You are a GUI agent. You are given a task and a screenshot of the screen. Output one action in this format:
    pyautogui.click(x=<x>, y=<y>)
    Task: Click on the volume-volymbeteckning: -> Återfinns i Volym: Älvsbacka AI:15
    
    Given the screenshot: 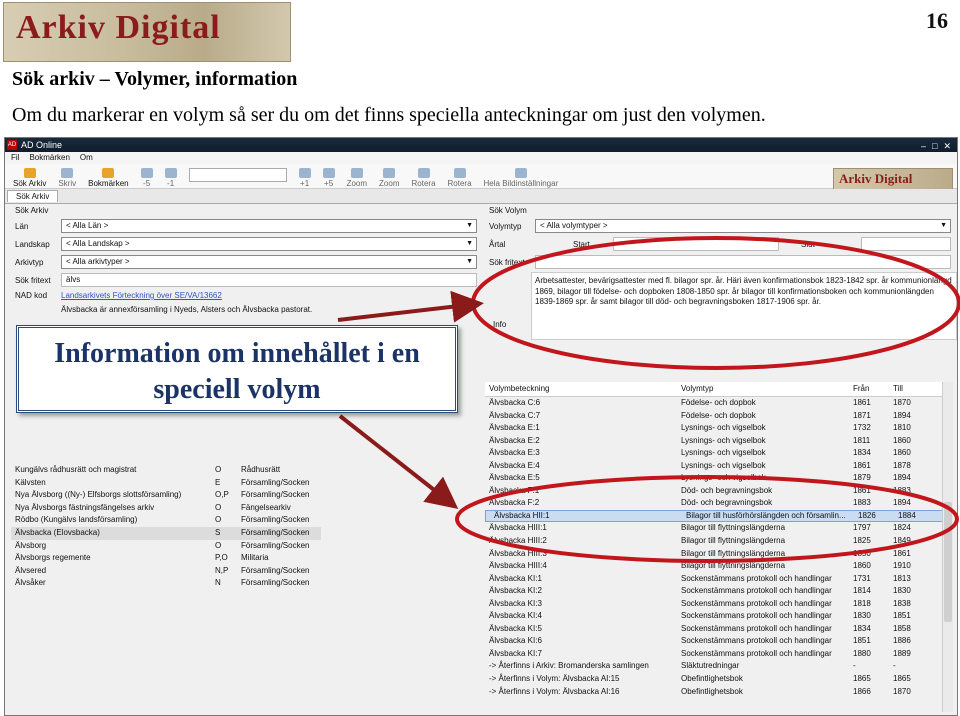 What is the action you would take?
    pyautogui.click(x=554, y=679)
    